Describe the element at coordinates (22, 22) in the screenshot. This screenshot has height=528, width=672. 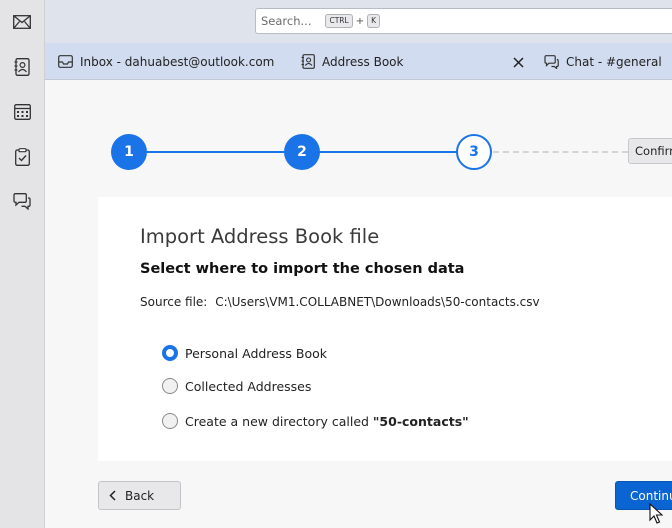
I see `mail-icon` at that location.